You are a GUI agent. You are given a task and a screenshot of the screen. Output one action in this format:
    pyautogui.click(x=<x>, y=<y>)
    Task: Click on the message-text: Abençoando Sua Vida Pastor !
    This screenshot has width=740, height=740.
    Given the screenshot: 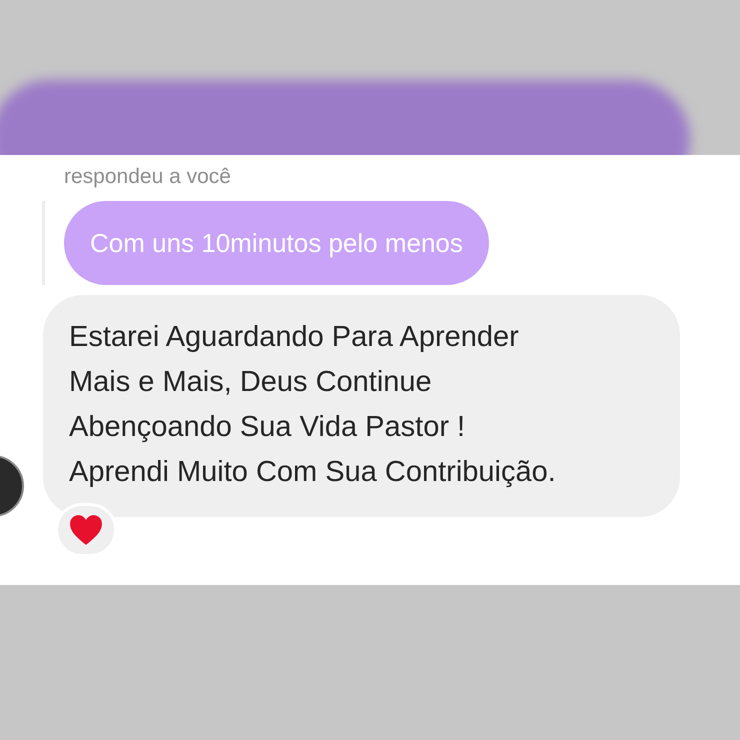 What is the action you would take?
    pyautogui.click(x=267, y=427)
    